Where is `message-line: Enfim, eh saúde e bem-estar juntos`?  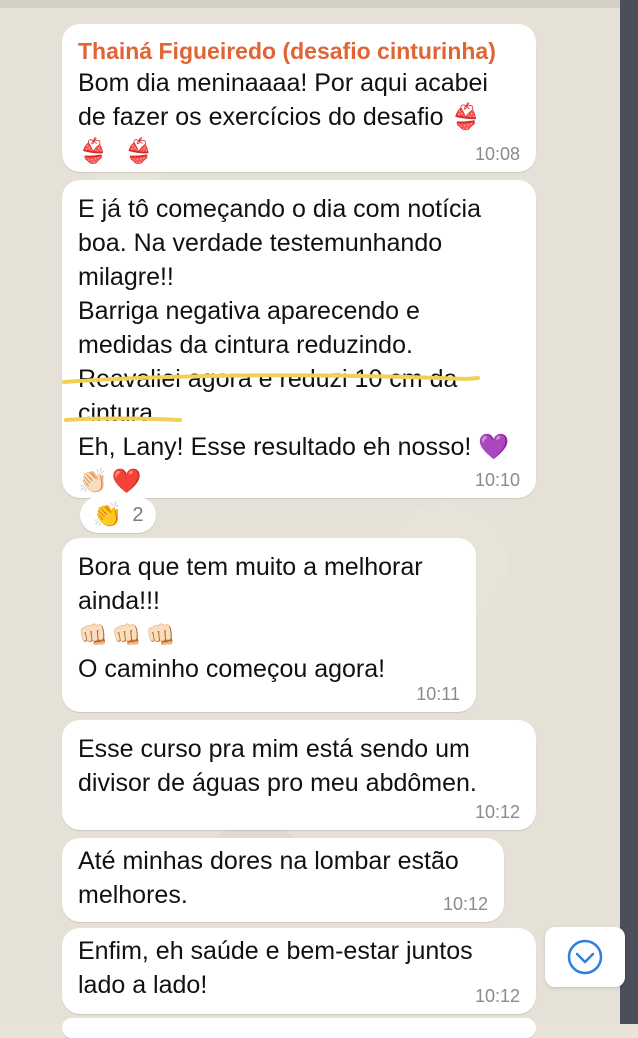 message-line: Enfim, eh saúde e bem-estar juntos is located at coordinates (275, 951).